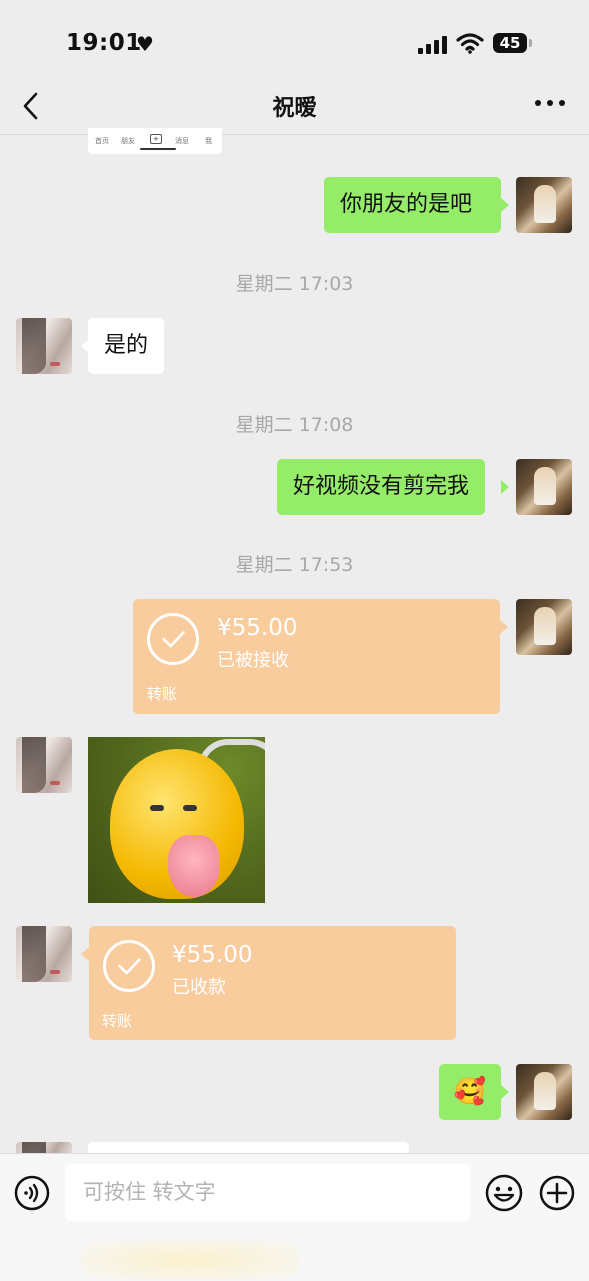 The image size is (589, 1281). I want to click on emoji-glyph: 🥰, so click(470, 1092).